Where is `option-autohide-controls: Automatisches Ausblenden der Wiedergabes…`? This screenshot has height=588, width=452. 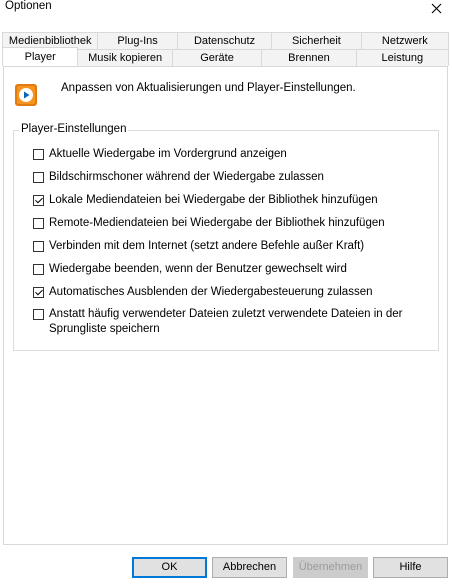
option-autohide-controls: Automatisches Ausblenden der Wiedergabes… is located at coordinates (202, 292).